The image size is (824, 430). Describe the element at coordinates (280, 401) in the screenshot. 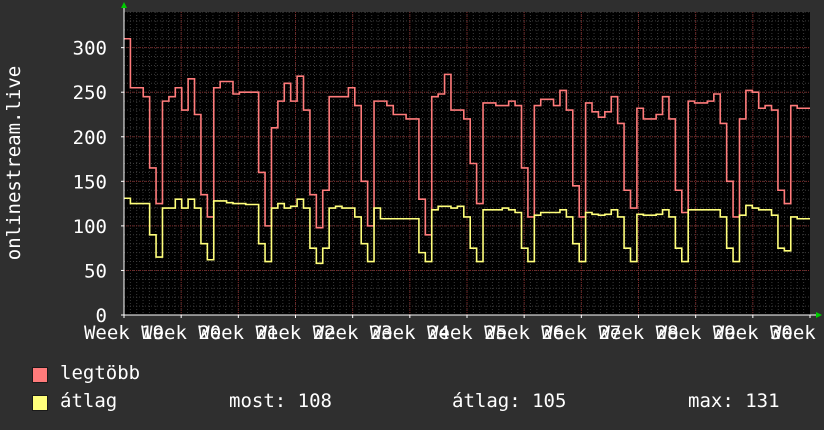

I see `stat-current: most: 108` at that location.